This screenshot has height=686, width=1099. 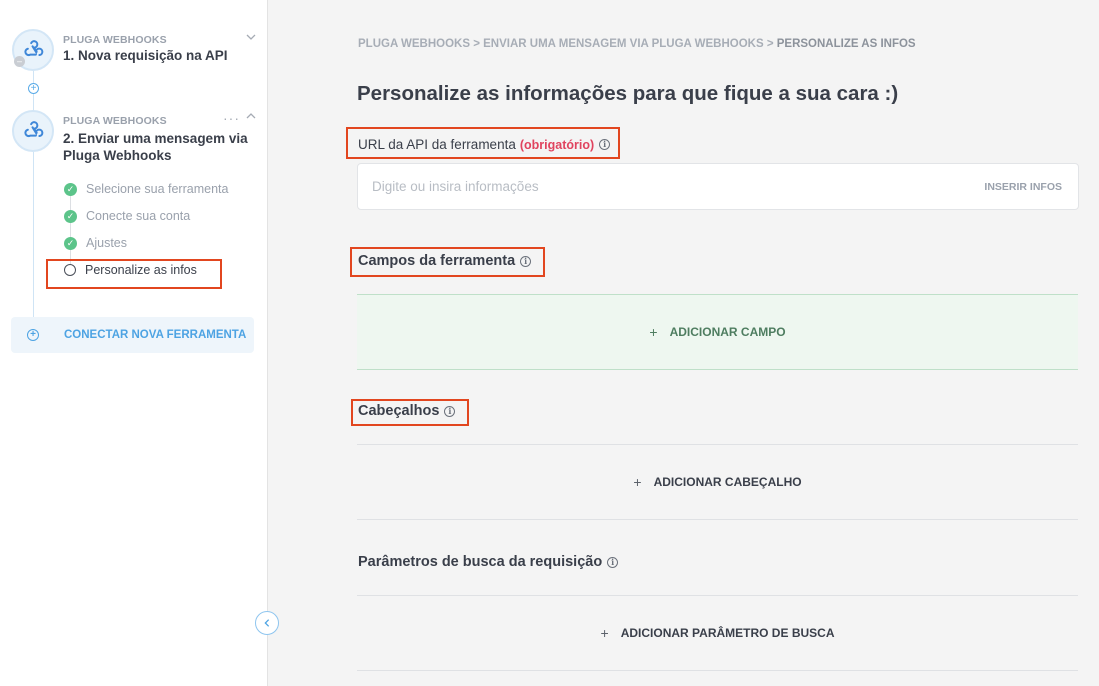 I want to click on tool-fields-title: Campos da ferramenta i, so click(x=445, y=261).